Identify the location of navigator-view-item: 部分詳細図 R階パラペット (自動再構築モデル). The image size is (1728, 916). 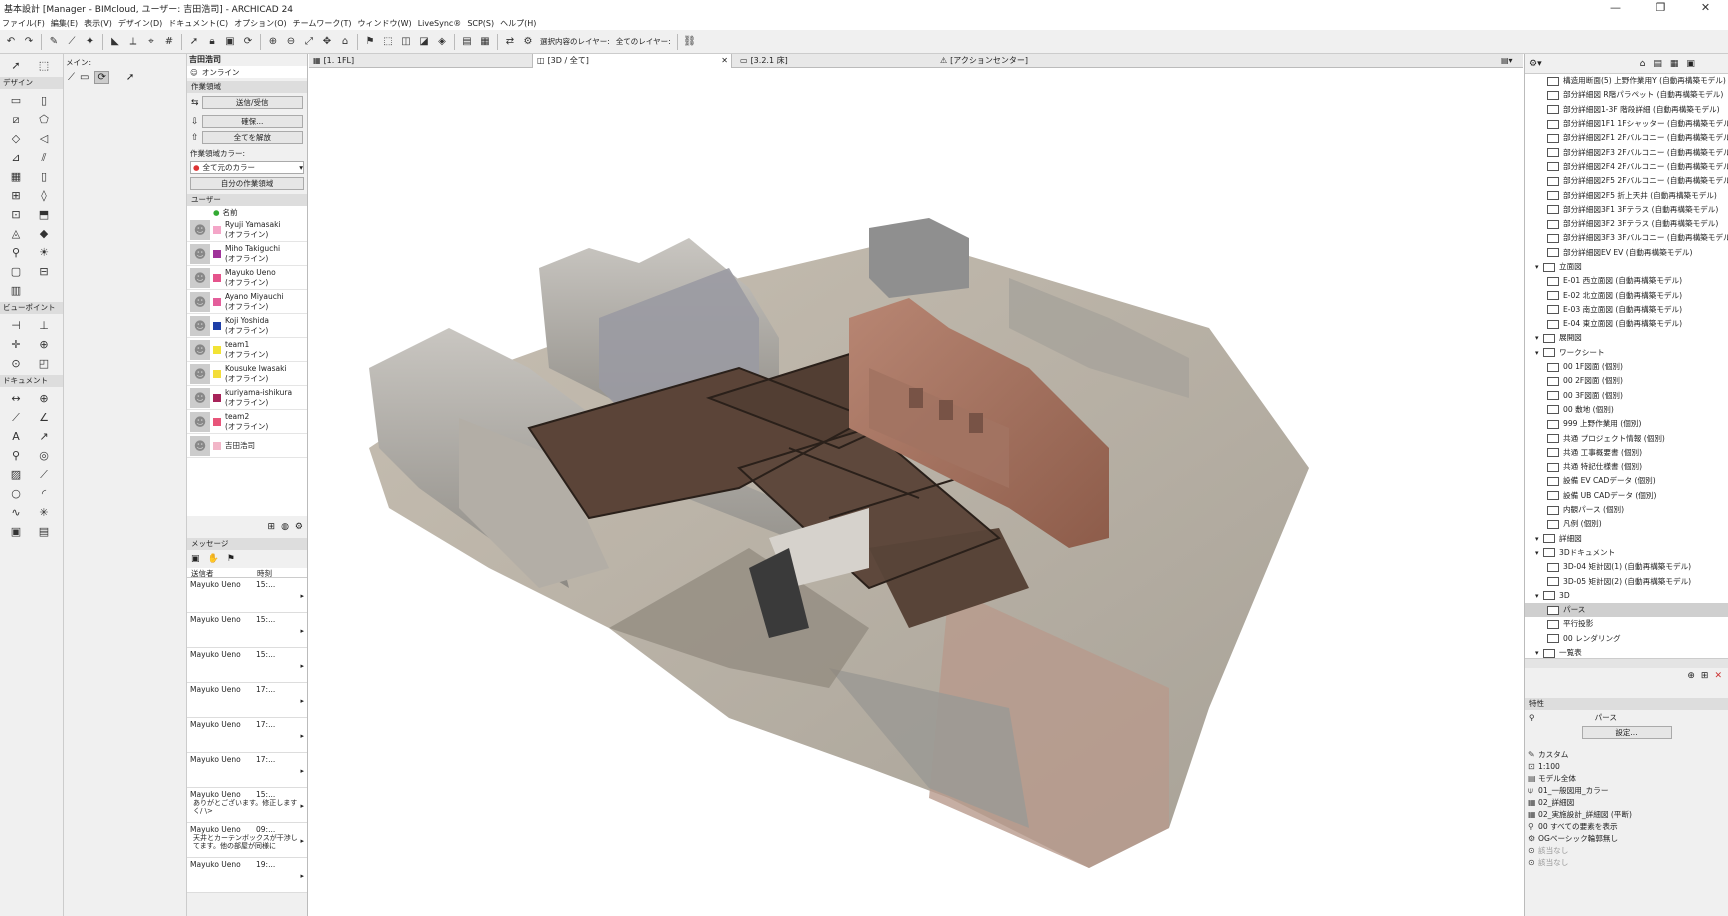
(1626, 95).